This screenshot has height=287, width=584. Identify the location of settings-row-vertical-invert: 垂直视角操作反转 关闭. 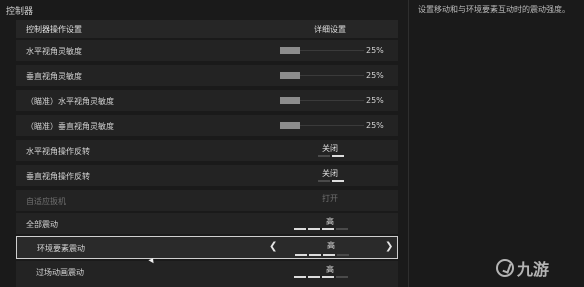
(207, 175).